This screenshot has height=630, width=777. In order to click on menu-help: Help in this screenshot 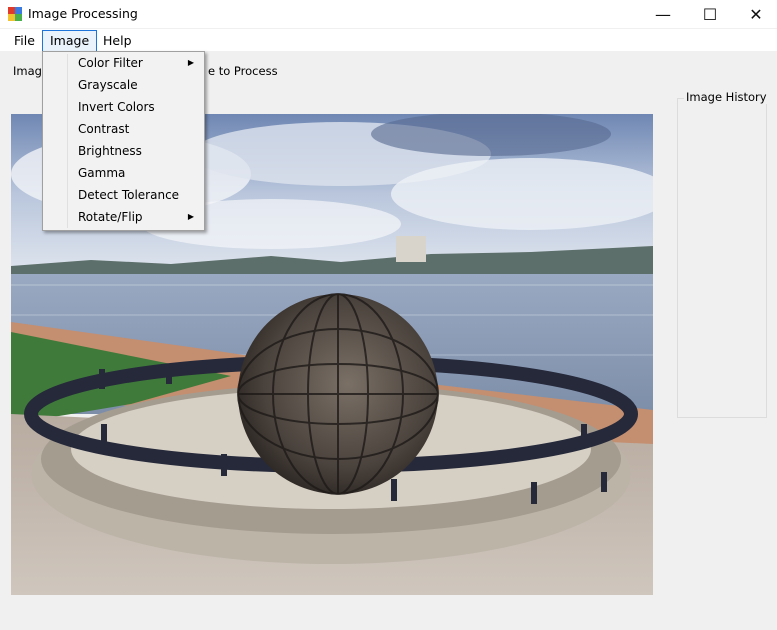, I will do `click(117, 41)`.